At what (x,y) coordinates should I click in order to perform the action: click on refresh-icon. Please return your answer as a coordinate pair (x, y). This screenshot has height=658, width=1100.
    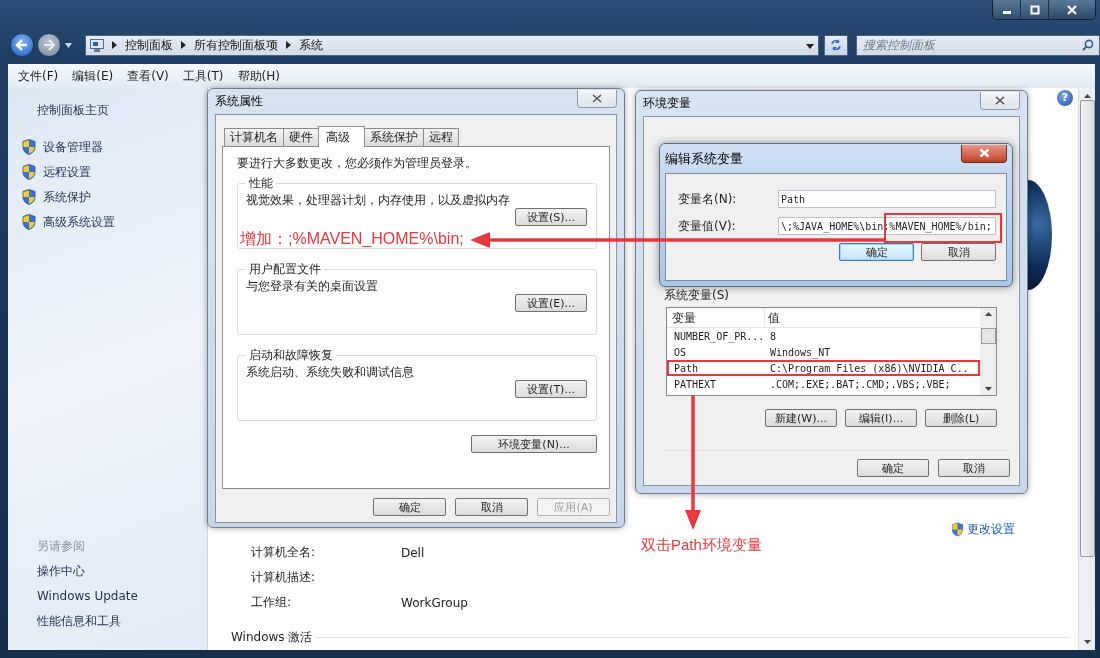
    Looking at the image, I should click on (836, 45).